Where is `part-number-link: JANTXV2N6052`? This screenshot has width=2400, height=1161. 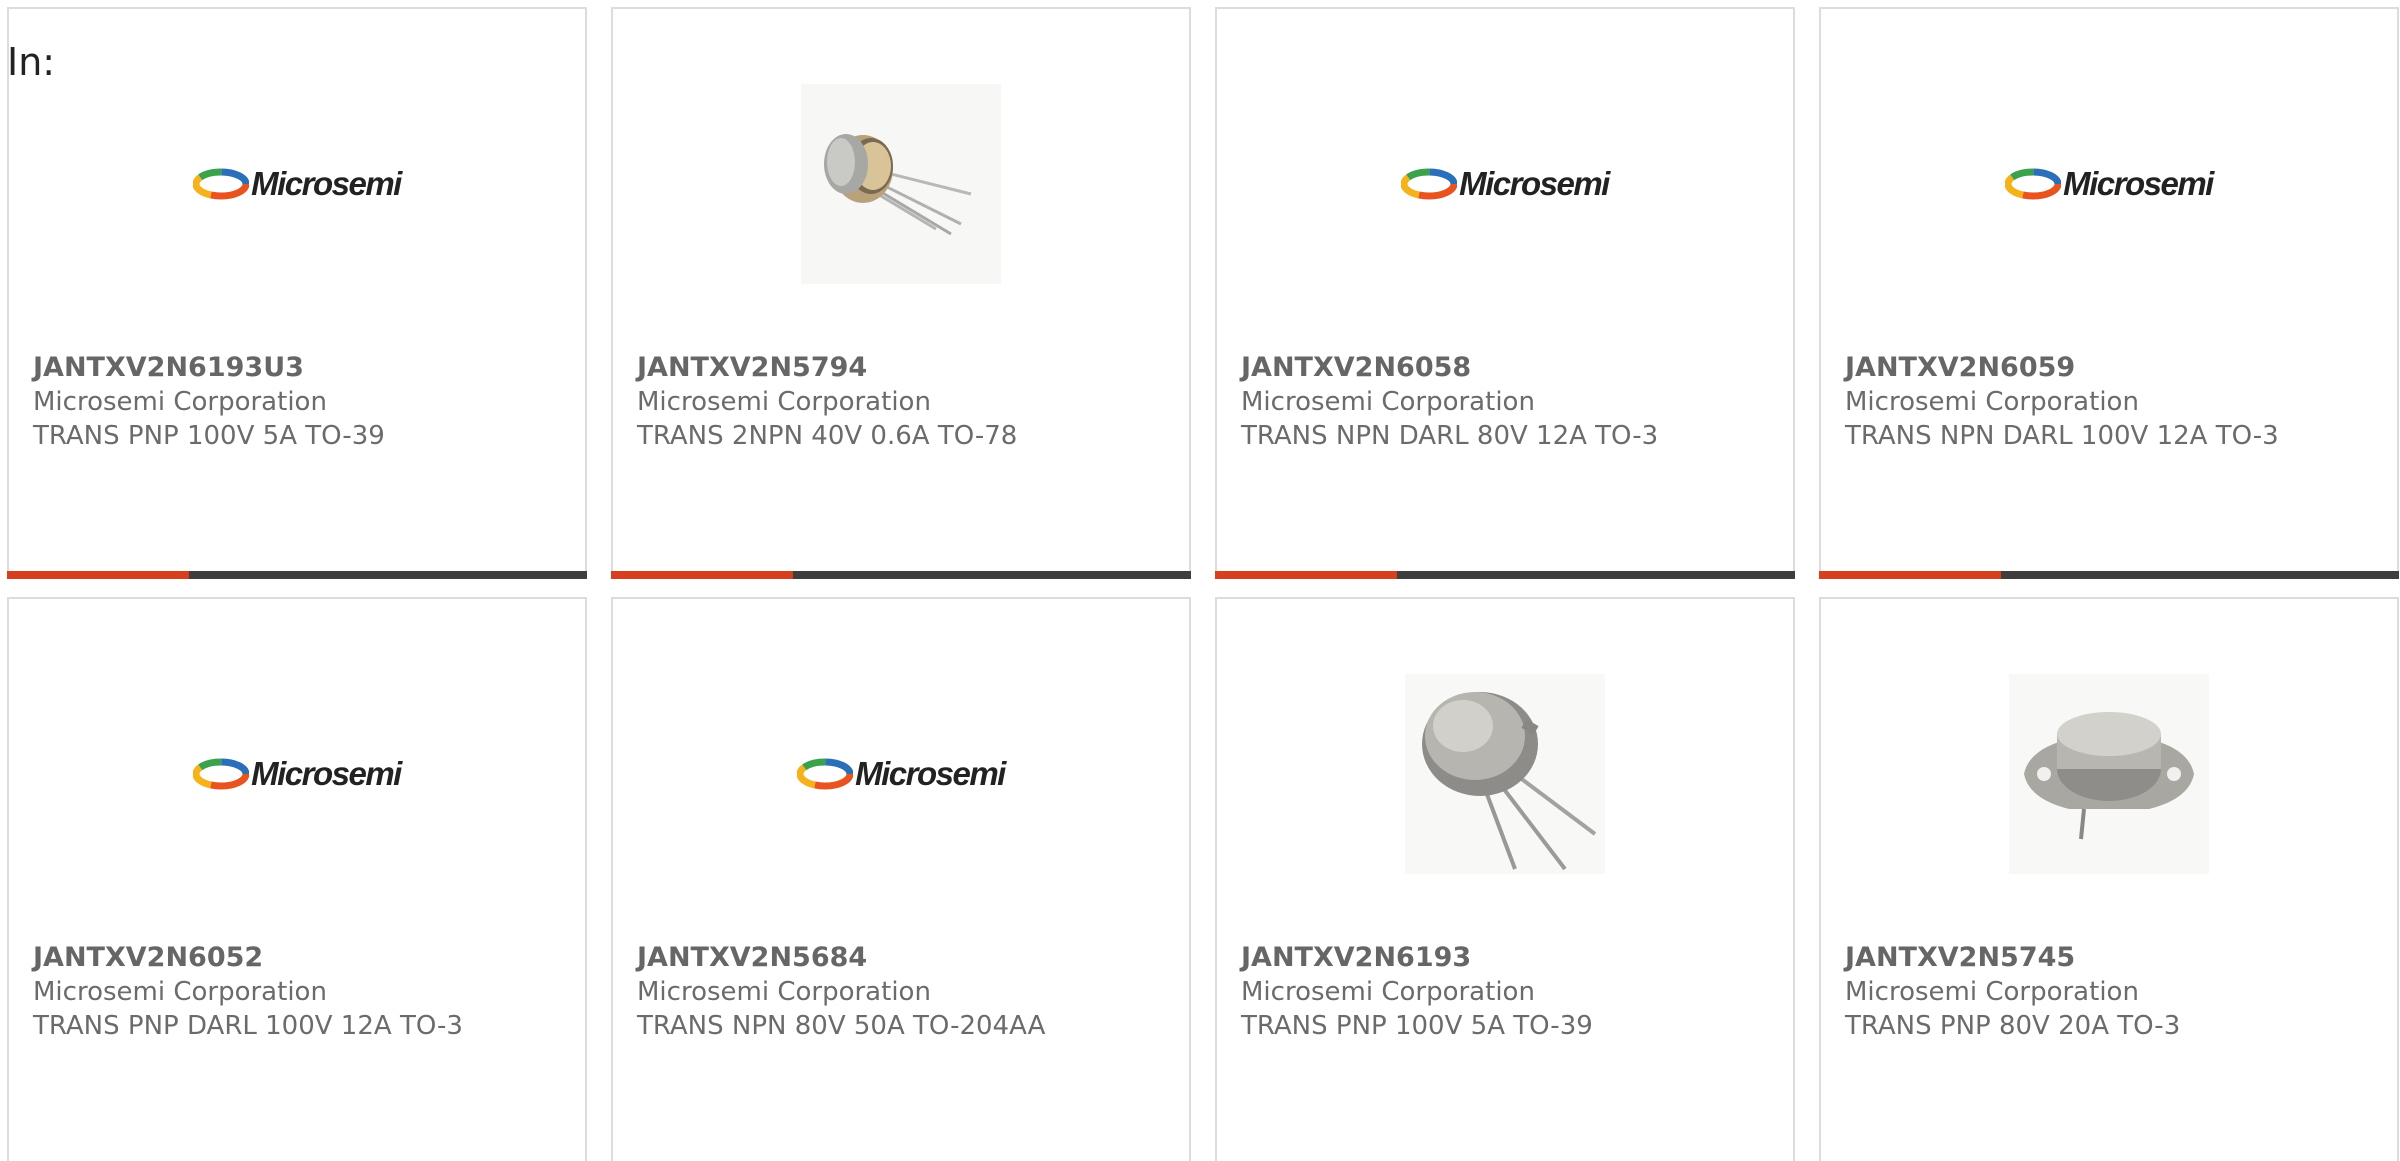 part-number-link: JANTXV2N6052 is located at coordinates (304, 958).